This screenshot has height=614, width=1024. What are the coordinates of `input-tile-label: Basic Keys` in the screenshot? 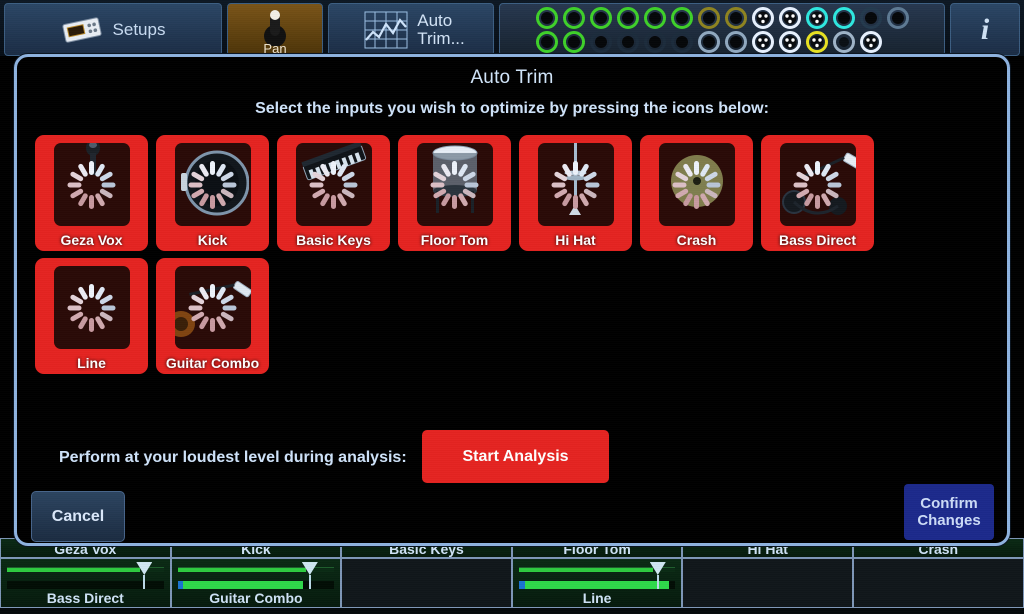 It's located at (333, 240).